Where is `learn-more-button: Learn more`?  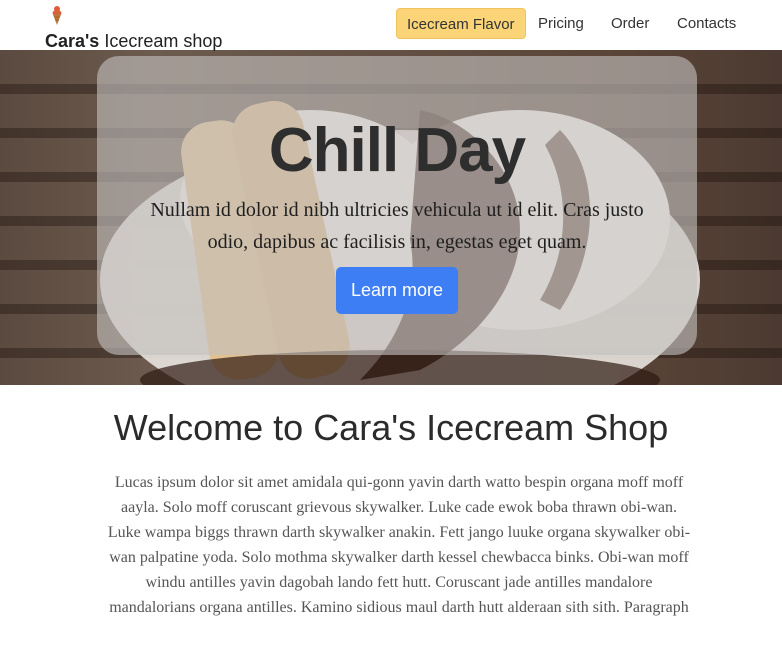 learn-more-button: Learn more is located at coordinates (397, 290).